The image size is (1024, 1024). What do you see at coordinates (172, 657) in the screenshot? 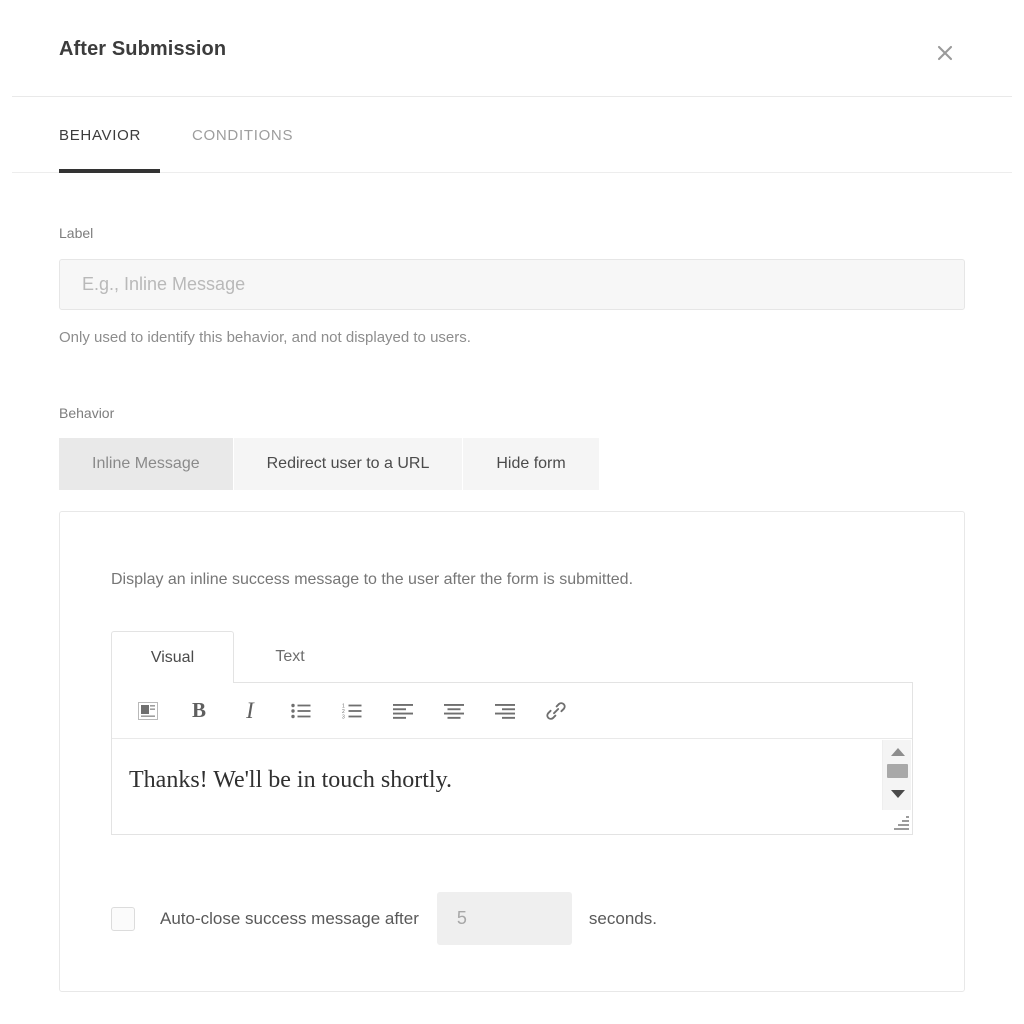
I see `editor-tab-visual: Visual` at bounding box center [172, 657].